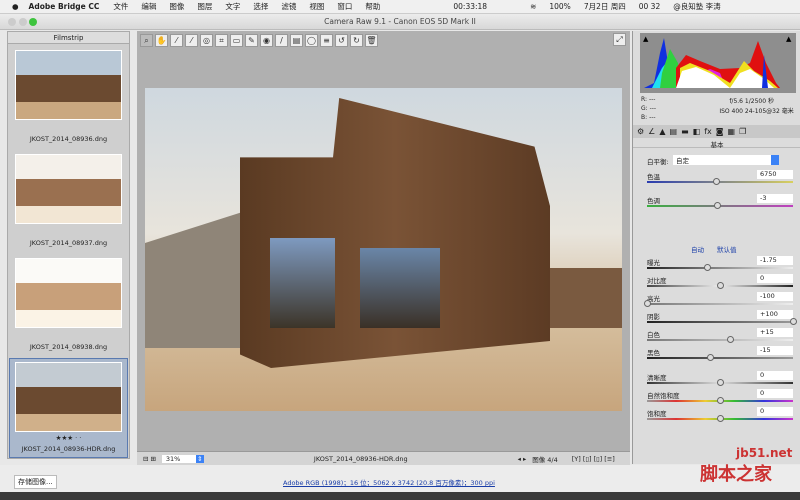 This screenshot has height=500, width=800. Describe the element at coordinates (311, 40) in the screenshot. I see `radial-filter-icon: ◯` at that location.